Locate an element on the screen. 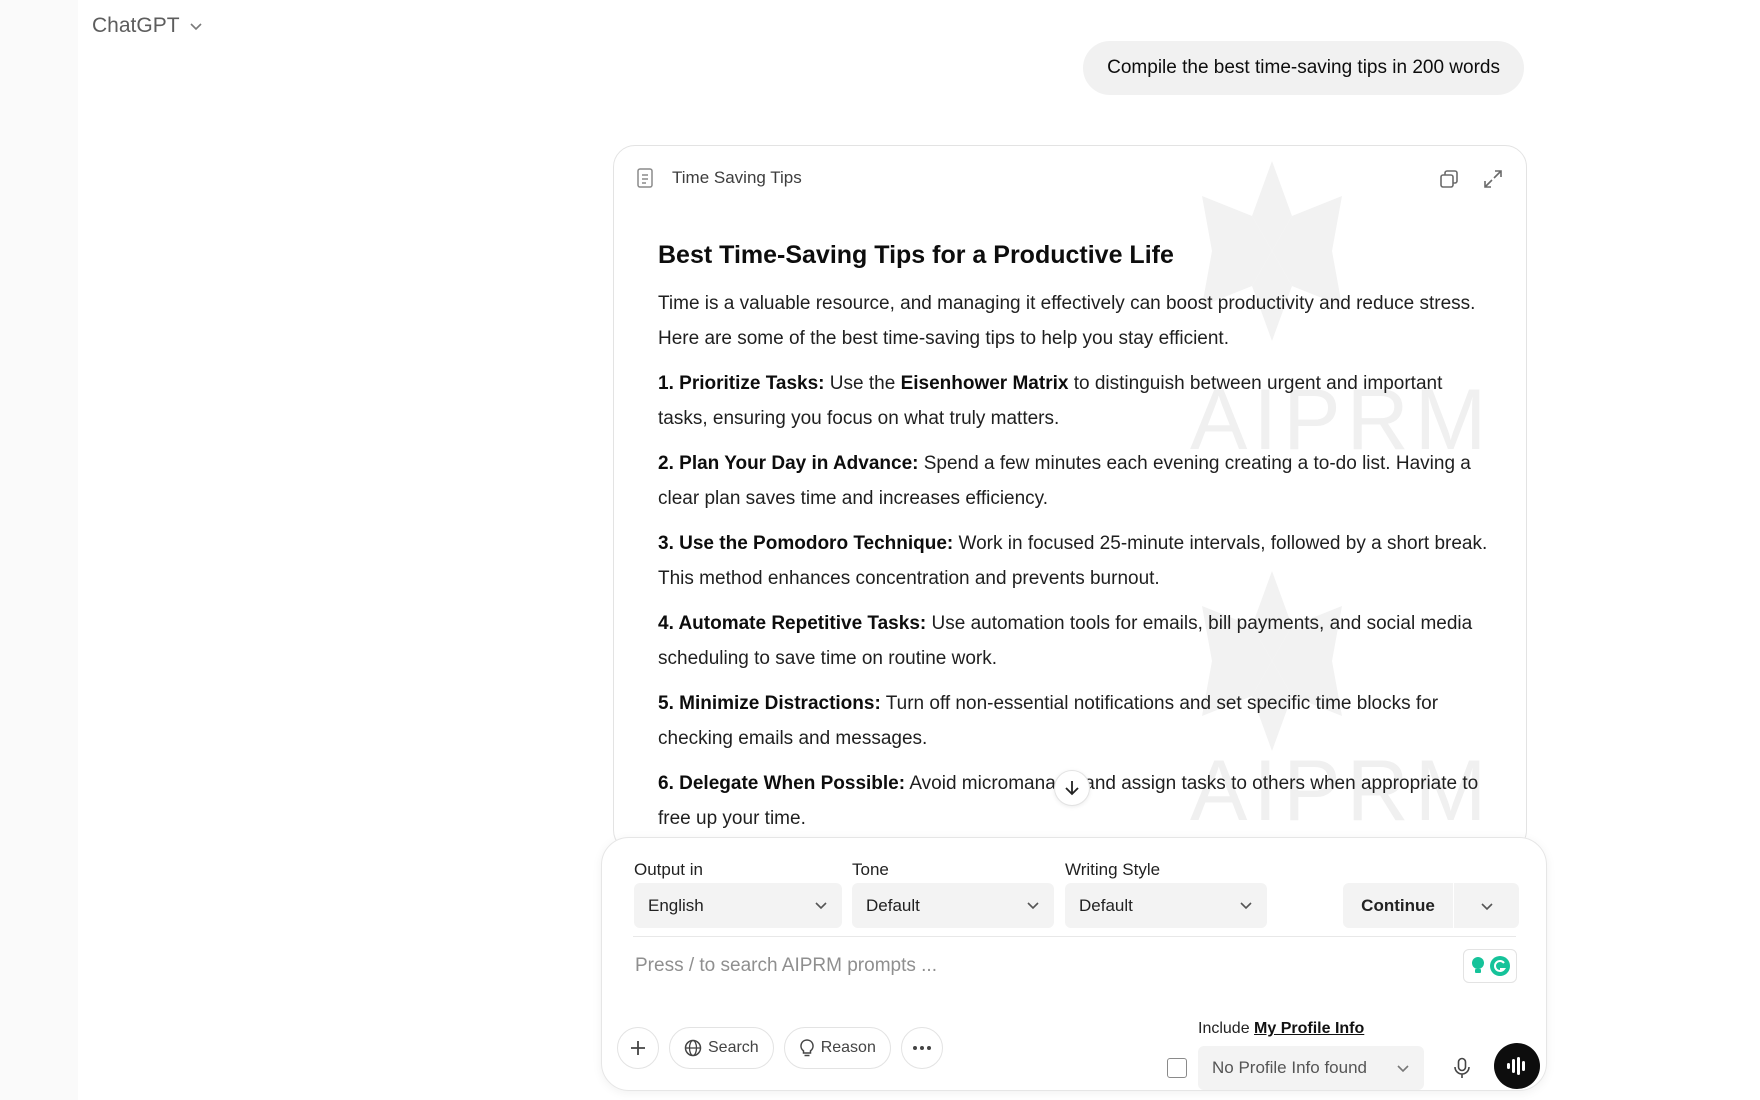  scroll-down-button is located at coordinates (1072, 788).